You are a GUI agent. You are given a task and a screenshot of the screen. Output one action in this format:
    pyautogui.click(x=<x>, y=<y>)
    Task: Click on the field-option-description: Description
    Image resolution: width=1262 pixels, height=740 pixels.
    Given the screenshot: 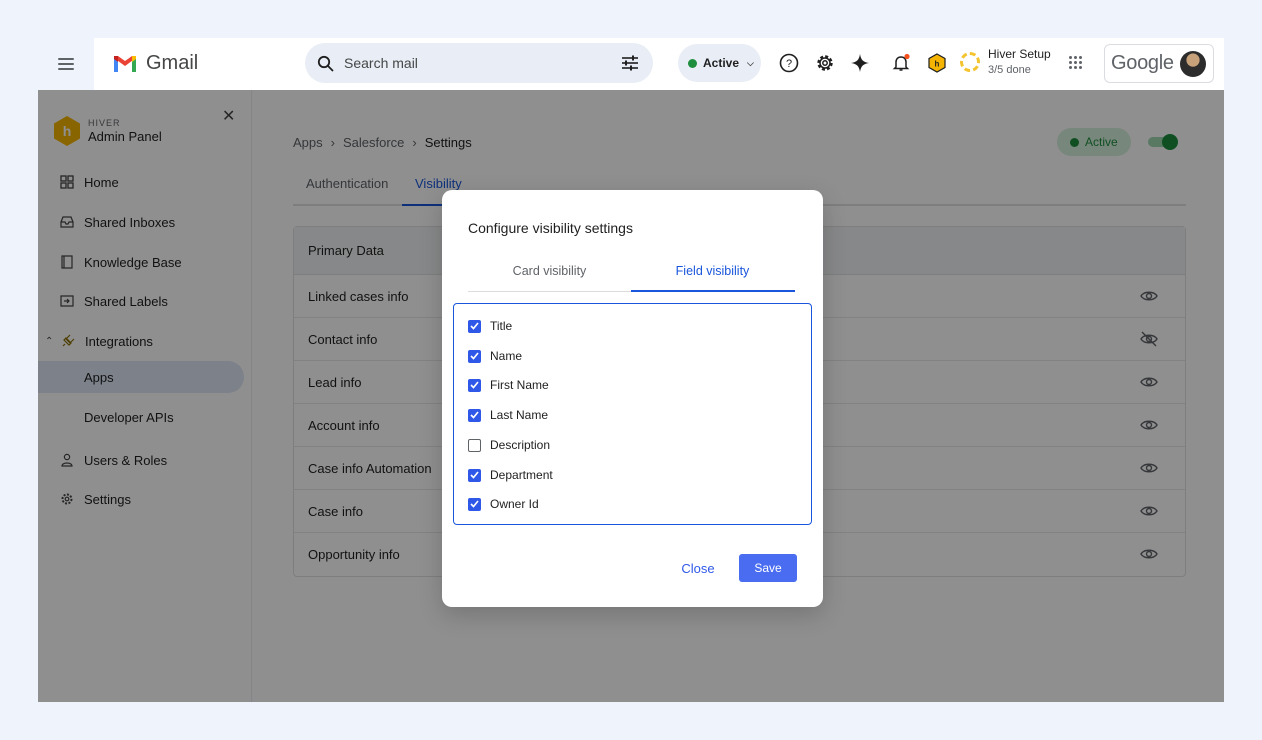 What is the action you would take?
    pyautogui.click(x=509, y=445)
    